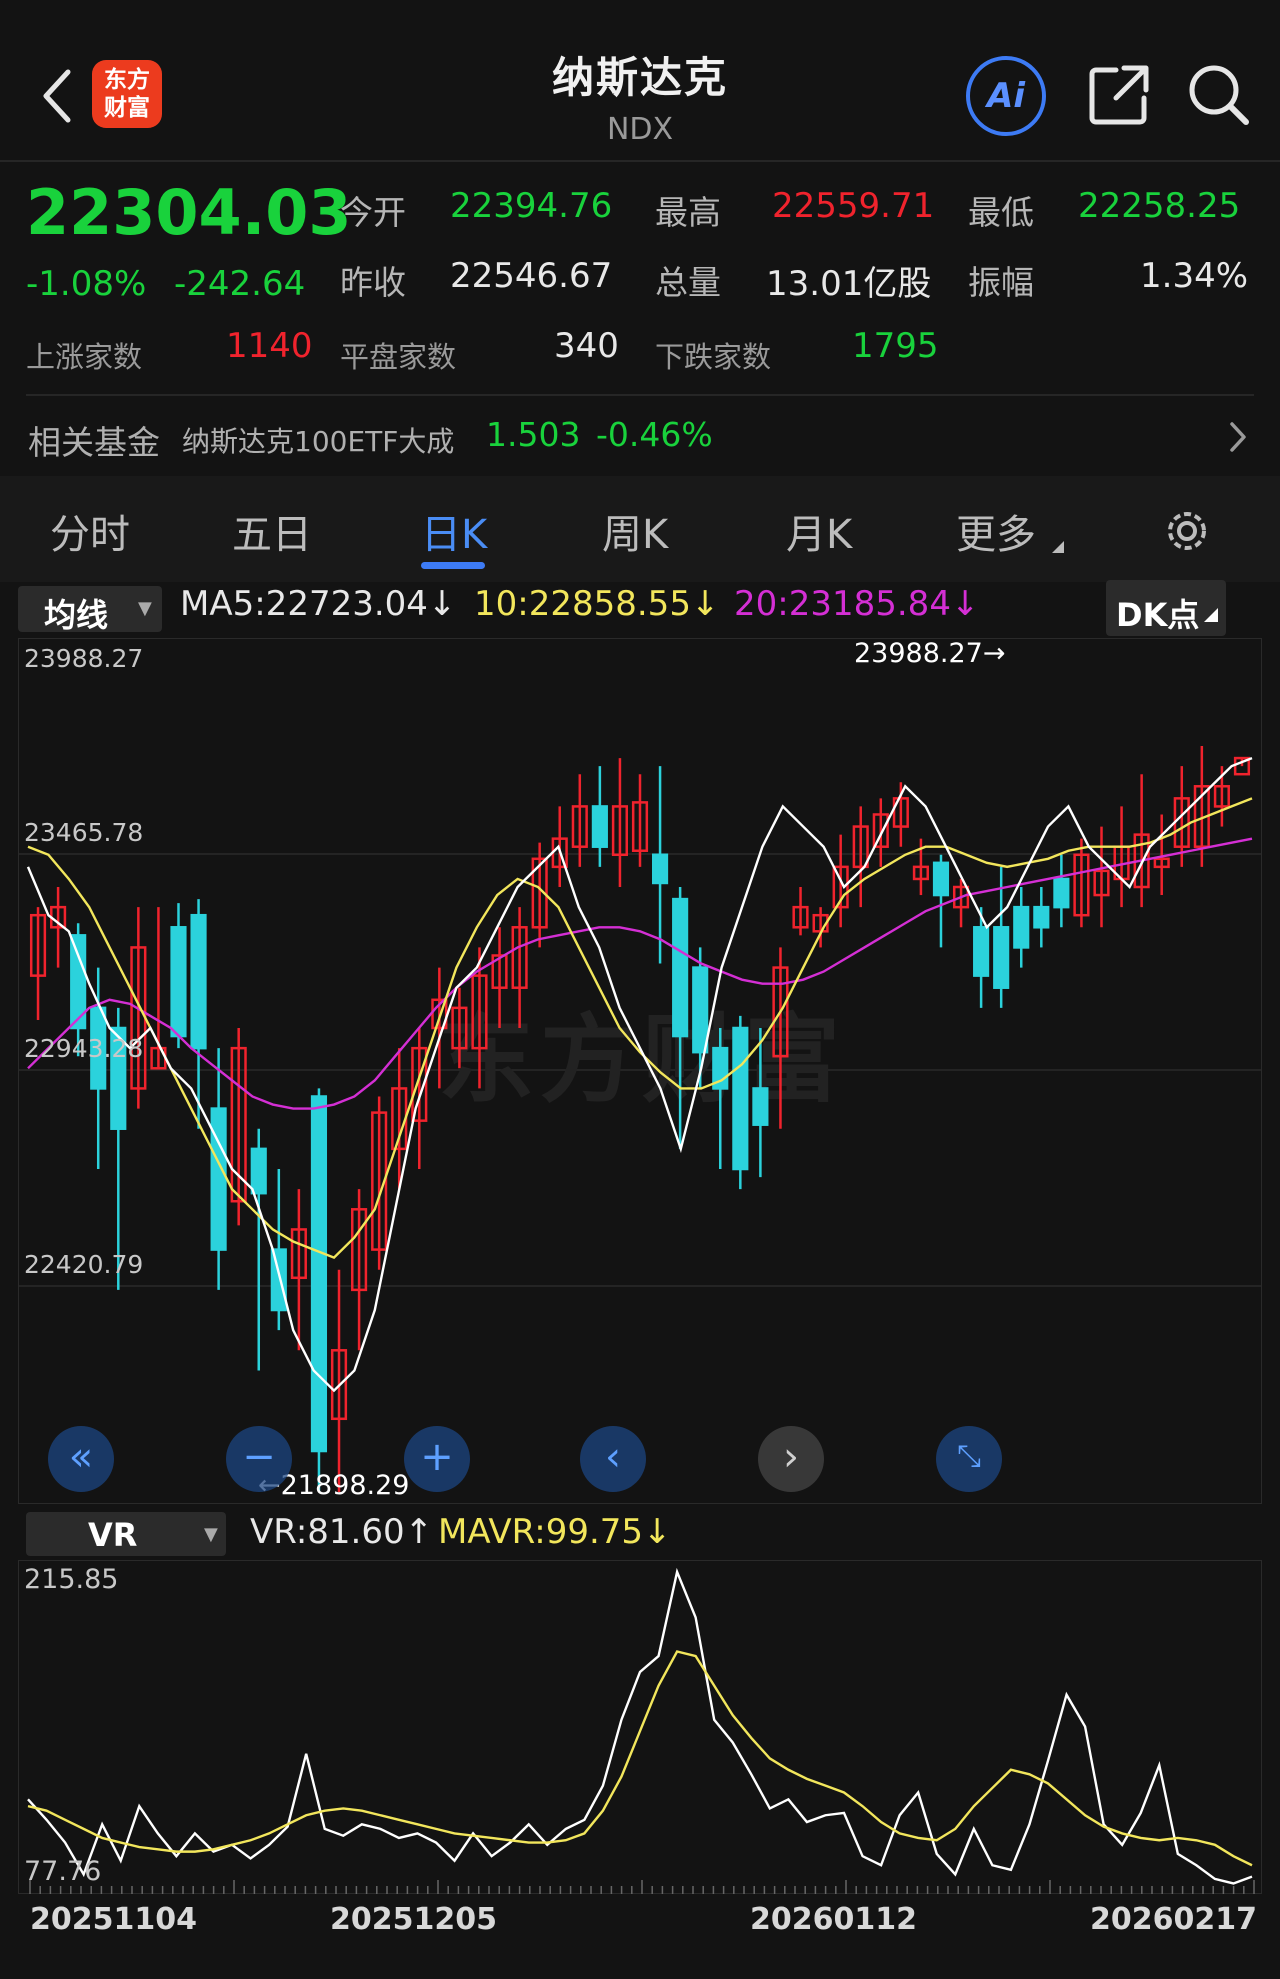  Describe the element at coordinates (113, 1919) in the screenshot. I see `date-label-1: 20251104` at that location.